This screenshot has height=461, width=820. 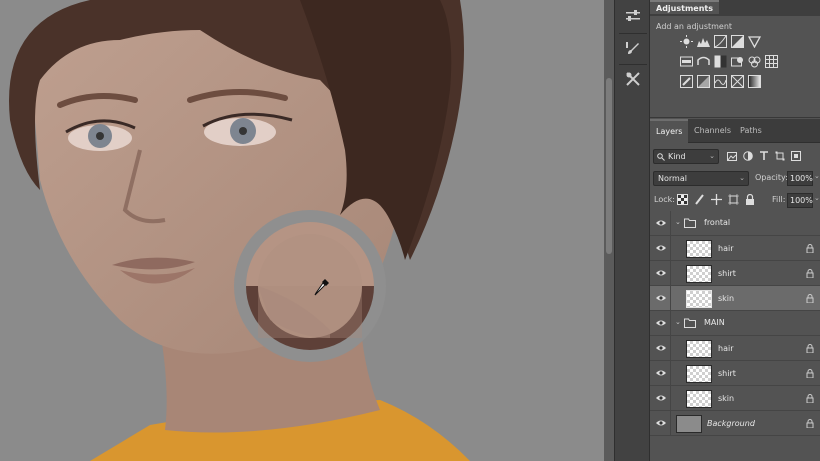 I want to click on tab-channels: Channels, so click(x=712, y=131).